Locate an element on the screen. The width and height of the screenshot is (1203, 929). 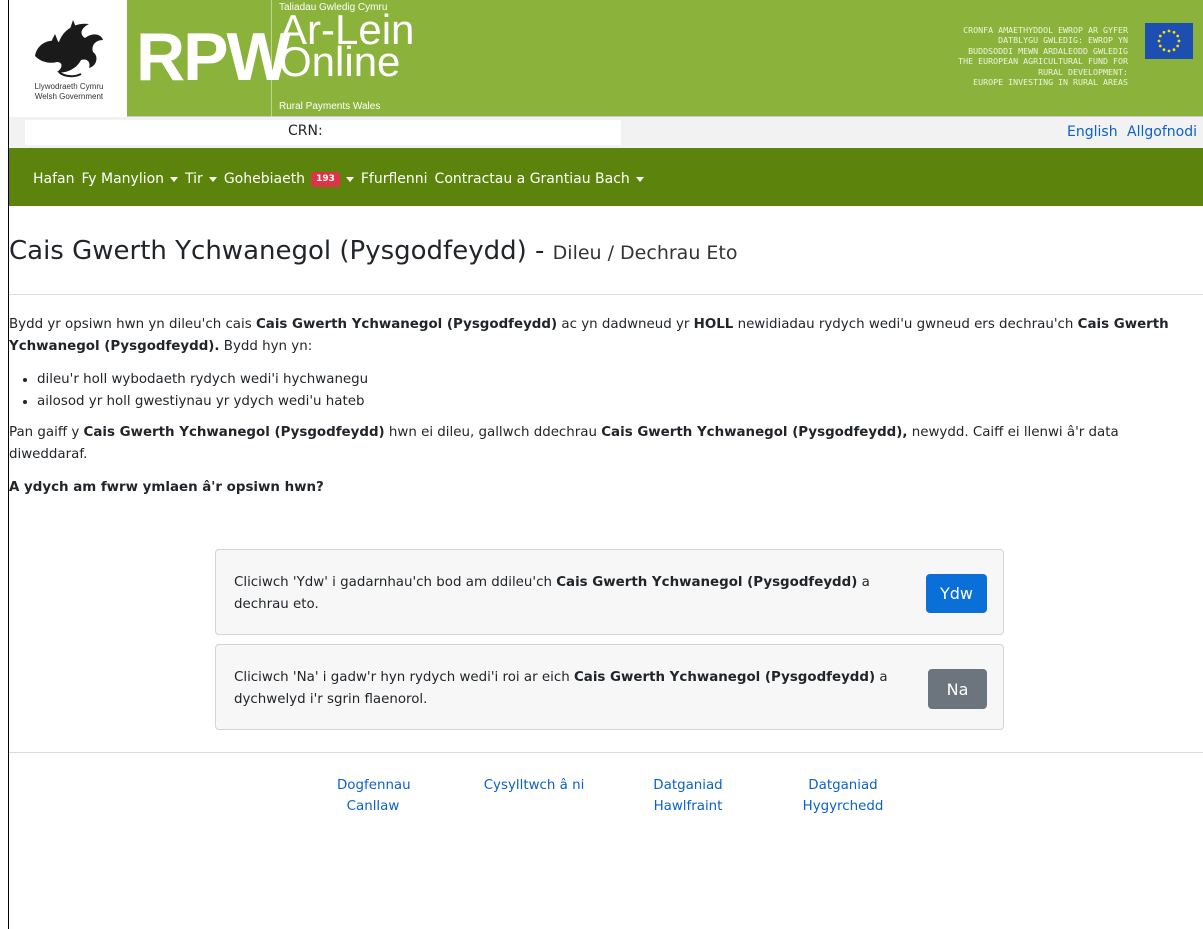
tagline-ar-lein-online: Ar-Lein Online is located at coordinates (346, 47).